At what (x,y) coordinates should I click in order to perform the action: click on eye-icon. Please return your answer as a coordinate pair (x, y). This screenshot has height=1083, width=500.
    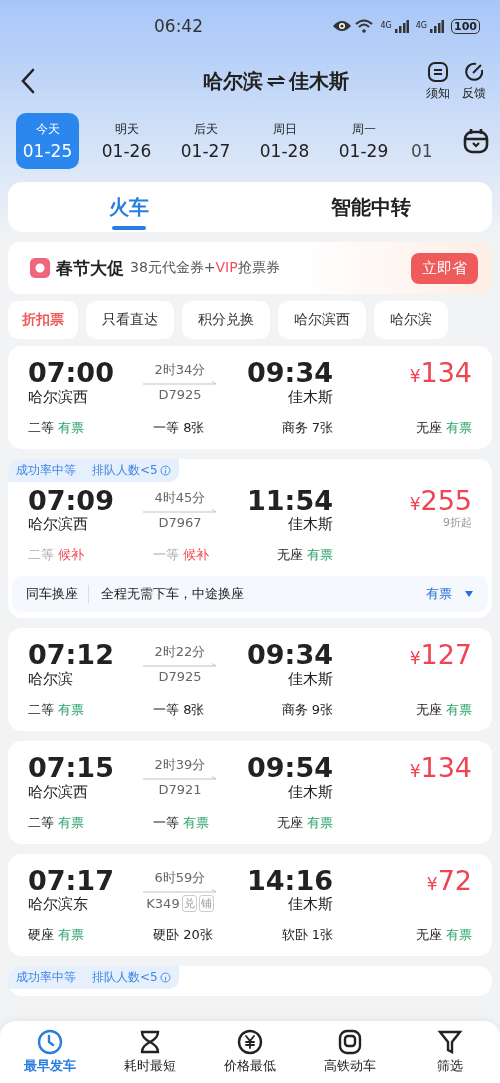
    Looking at the image, I should click on (342, 26).